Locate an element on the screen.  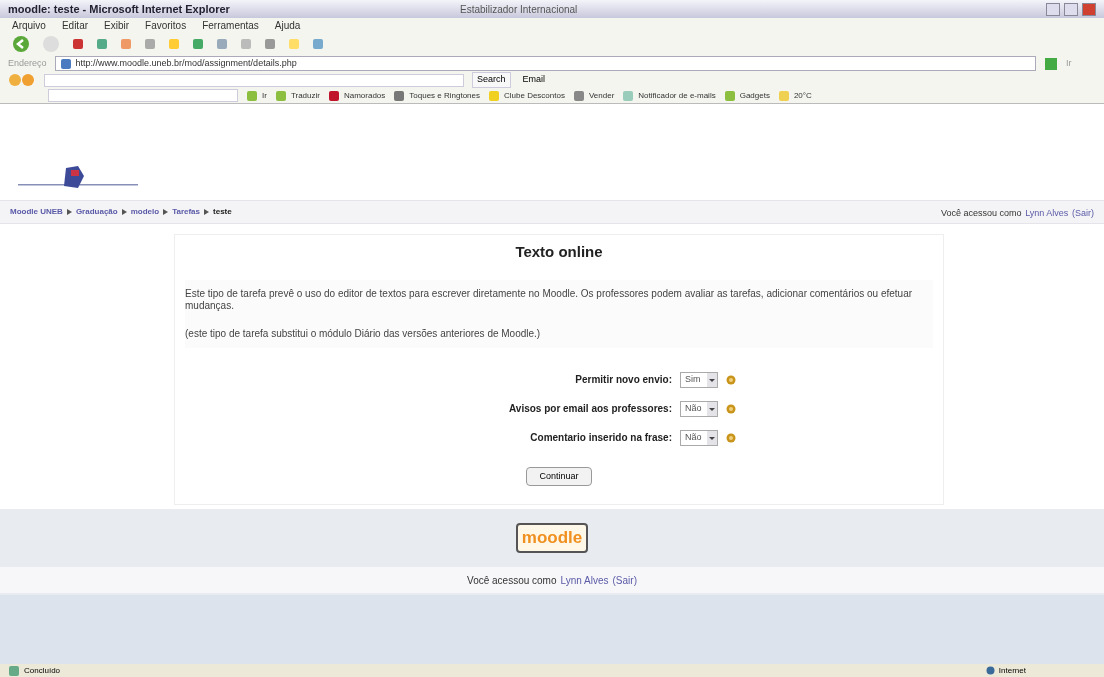
breadcrumb-link: Tarefas is located at coordinates (186, 212).